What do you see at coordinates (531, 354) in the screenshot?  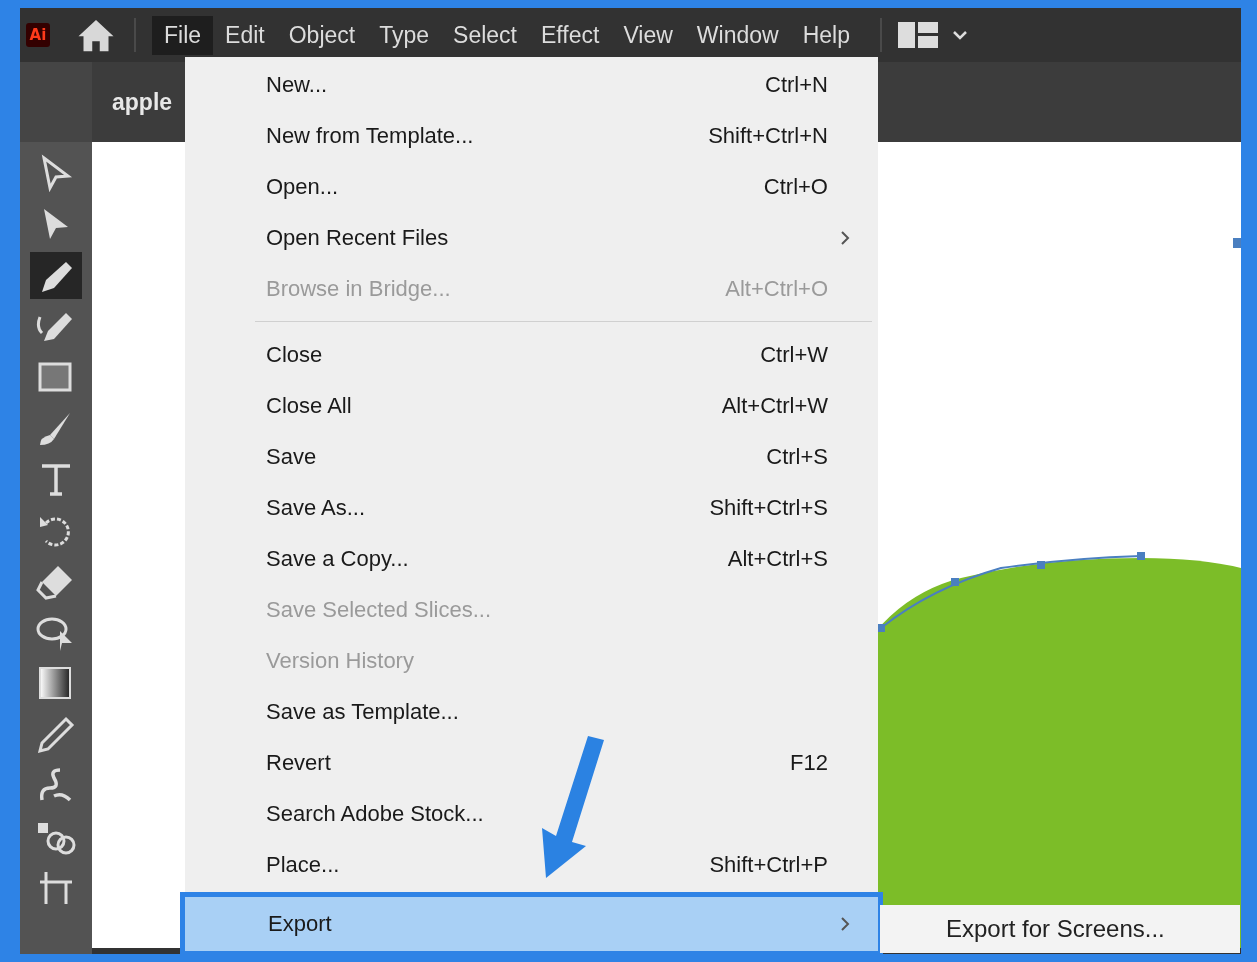 I see `menu-entry: Close Ctrl+W` at bounding box center [531, 354].